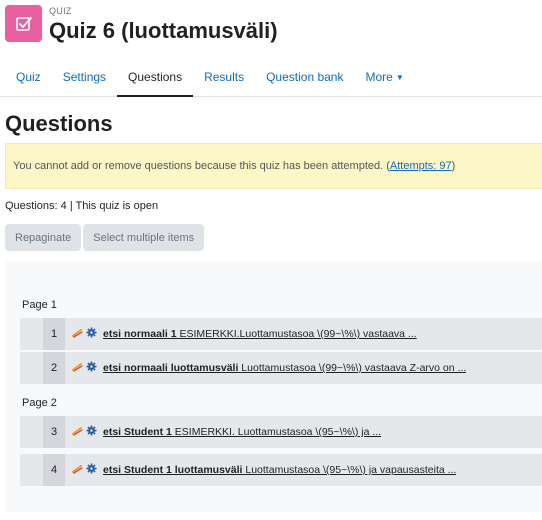 The width and height of the screenshot is (542, 520). I want to click on activity-type-label: QUIZ, so click(60, 11).